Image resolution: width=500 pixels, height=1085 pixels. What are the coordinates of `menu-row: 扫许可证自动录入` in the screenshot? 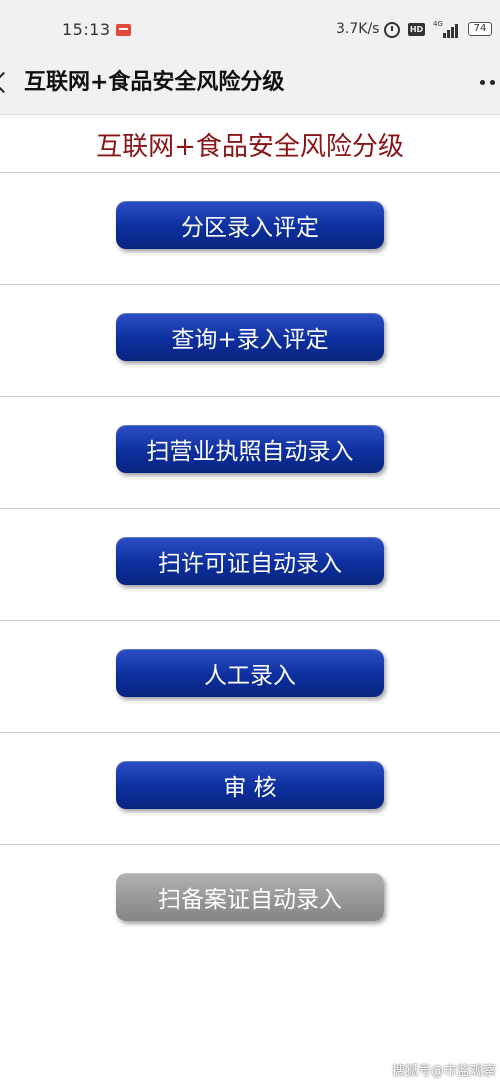 It's located at (250, 564).